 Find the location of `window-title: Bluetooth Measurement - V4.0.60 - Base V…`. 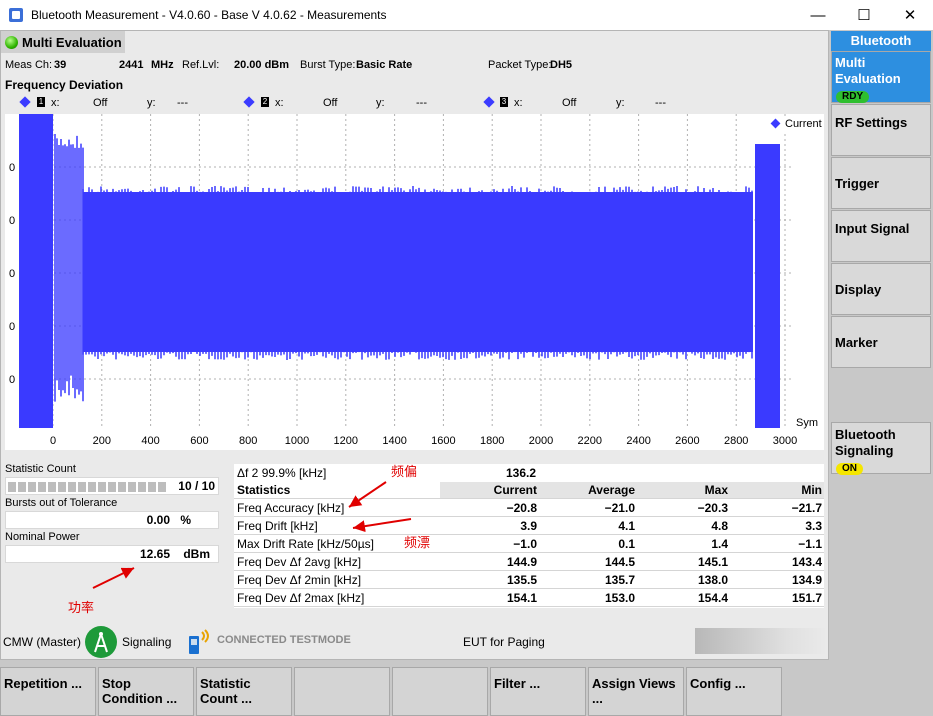

window-title: Bluetooth Measurement - V4.0.60 - Base V… is located at coordinates (209, 15).